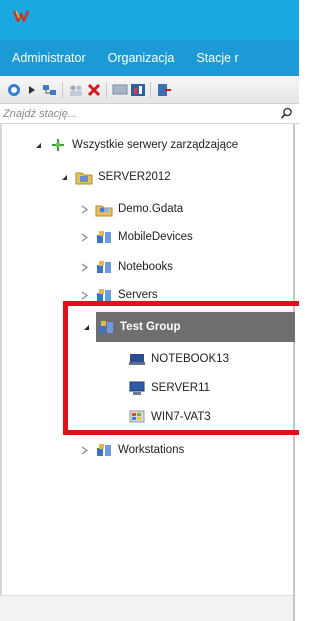  I want to click on menu-item-administrator: Administrator, so click(49, 58).